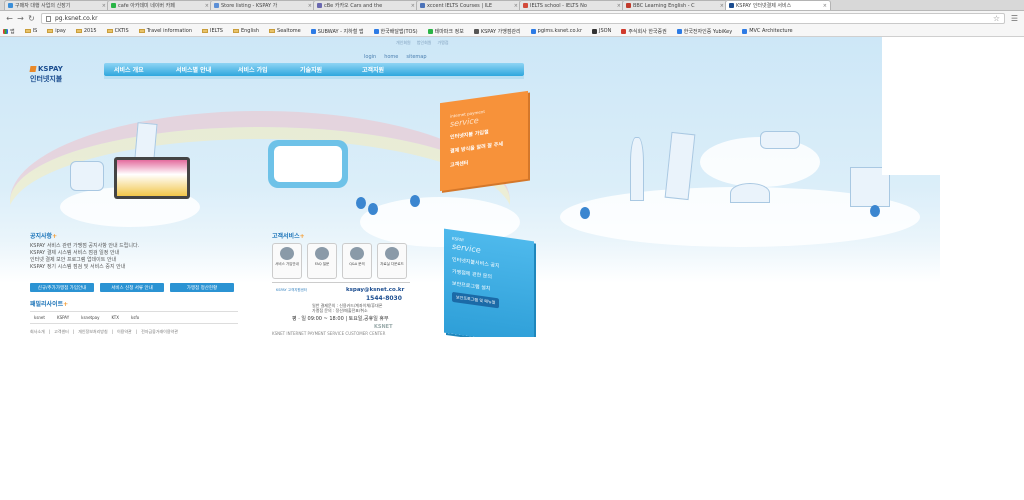  Describe the element at coordinates (469, 5) in the screenshot. I see `browser-tab: xccent IELTS Courses | ILE ×` at that location.